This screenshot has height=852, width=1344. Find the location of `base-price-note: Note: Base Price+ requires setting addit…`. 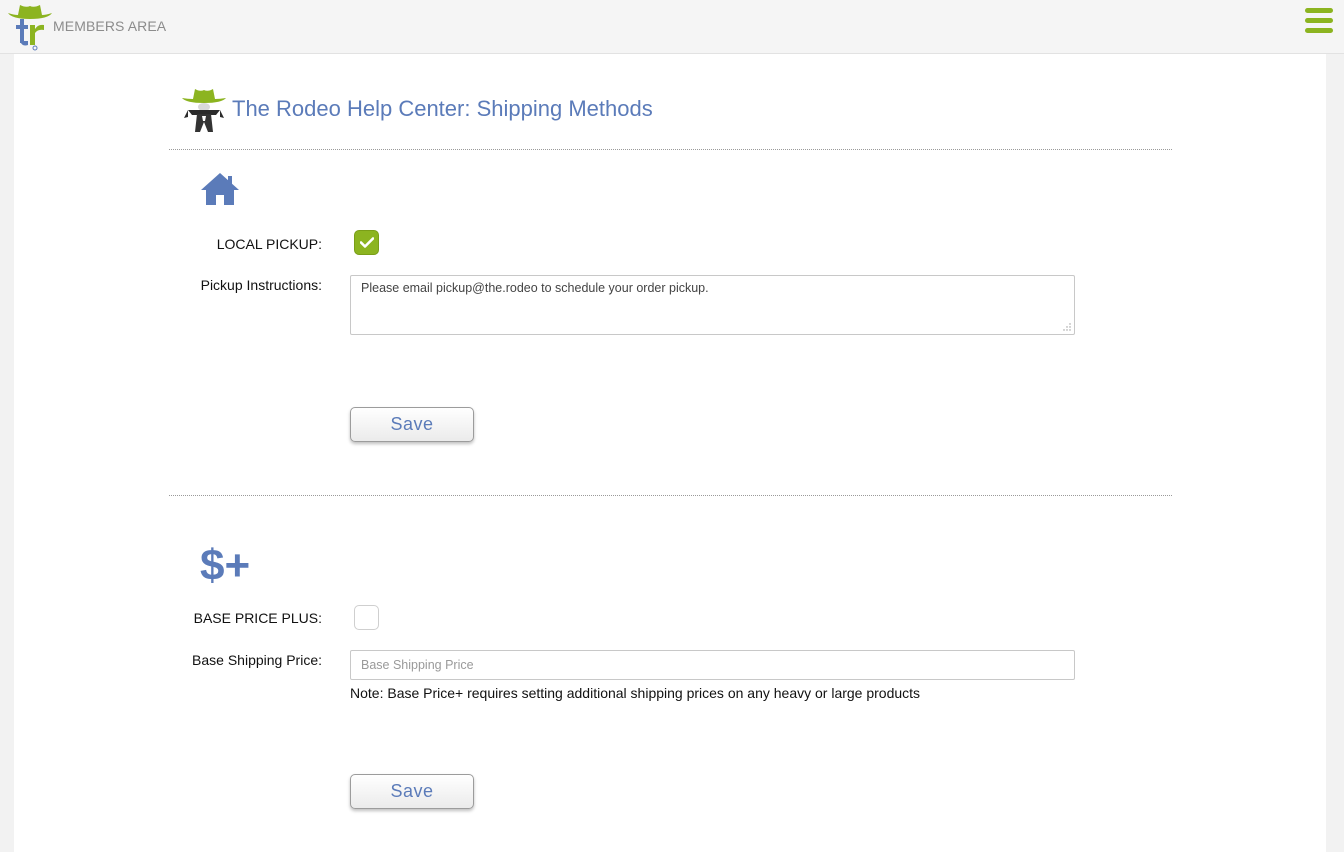

base-price-note: Note: Base Price+ requires setting addit… is located at coordinates (635, 693).